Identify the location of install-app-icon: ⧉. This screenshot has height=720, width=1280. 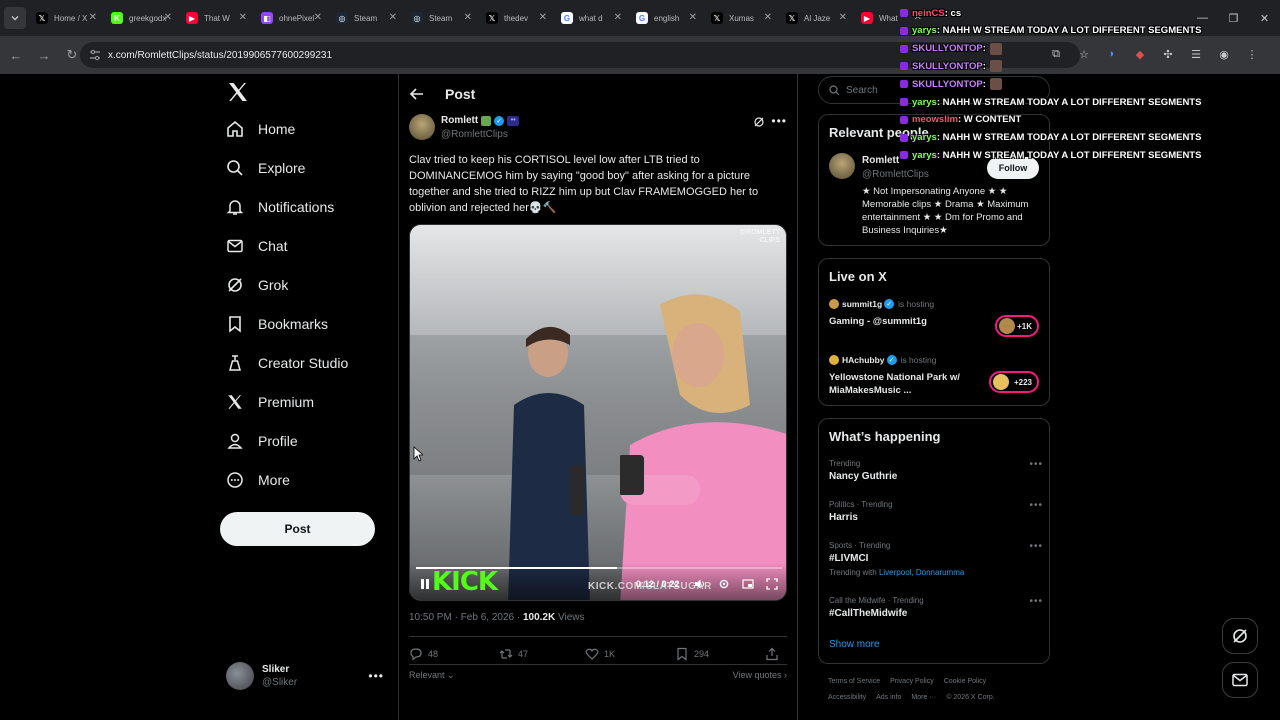
(1056, 54).